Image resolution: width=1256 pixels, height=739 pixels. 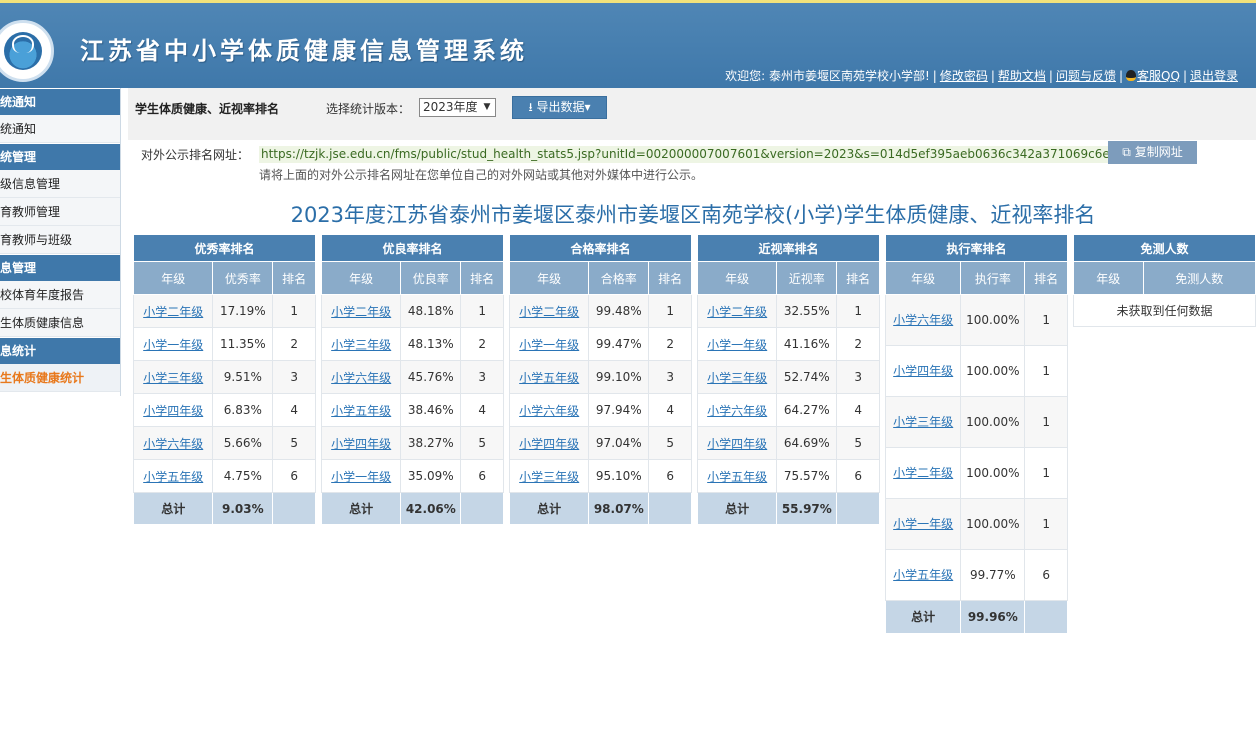 I want to click on version-select: 2023年度 ▼, so click(x=457, y=107).